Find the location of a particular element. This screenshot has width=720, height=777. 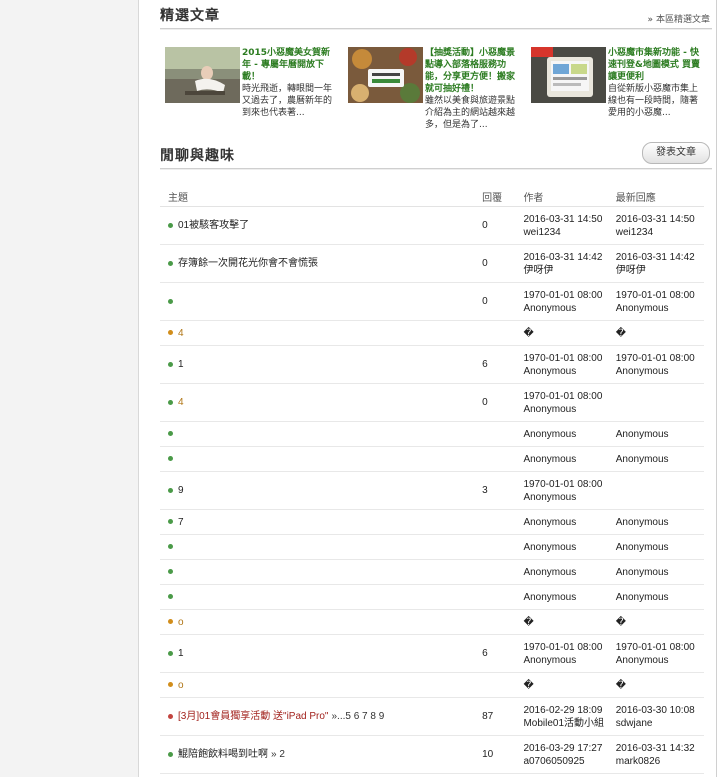

last-reply-user: wei1234 is located at coordinates (660, 232).